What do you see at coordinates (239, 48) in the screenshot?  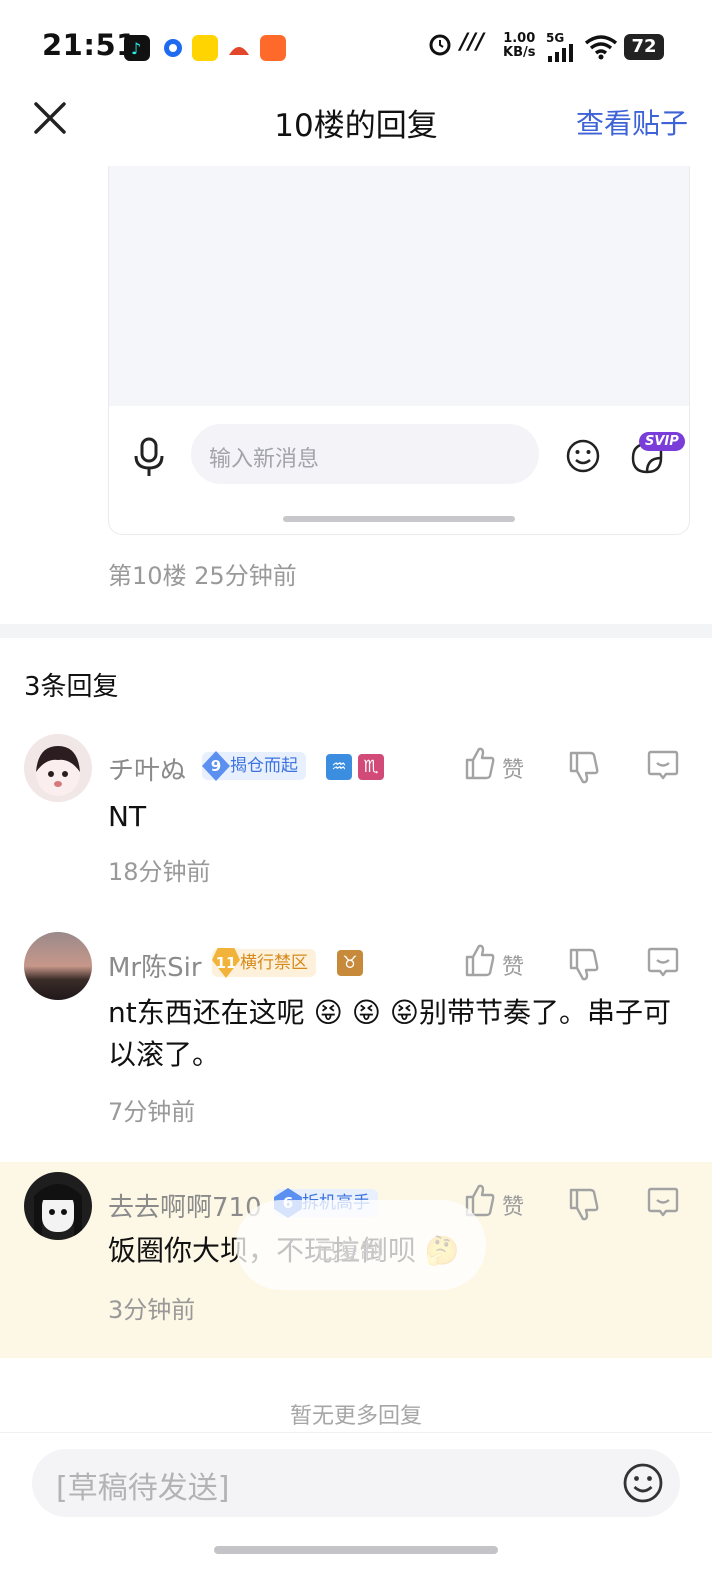 I see `game-app-icon` at bounding box center [239, 48].